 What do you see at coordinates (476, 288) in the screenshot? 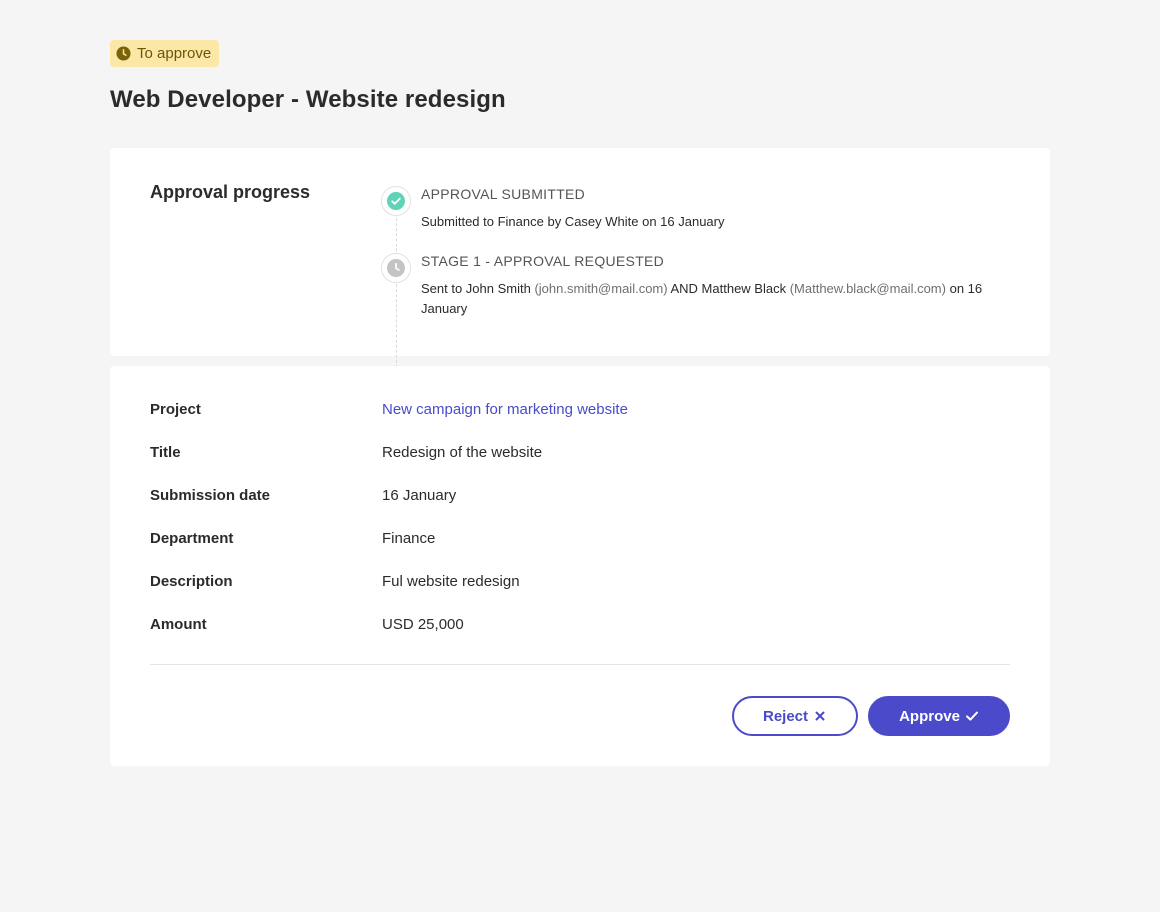
I see `recipient-name: Sent to John Smith` at bounding box center [476, 288].